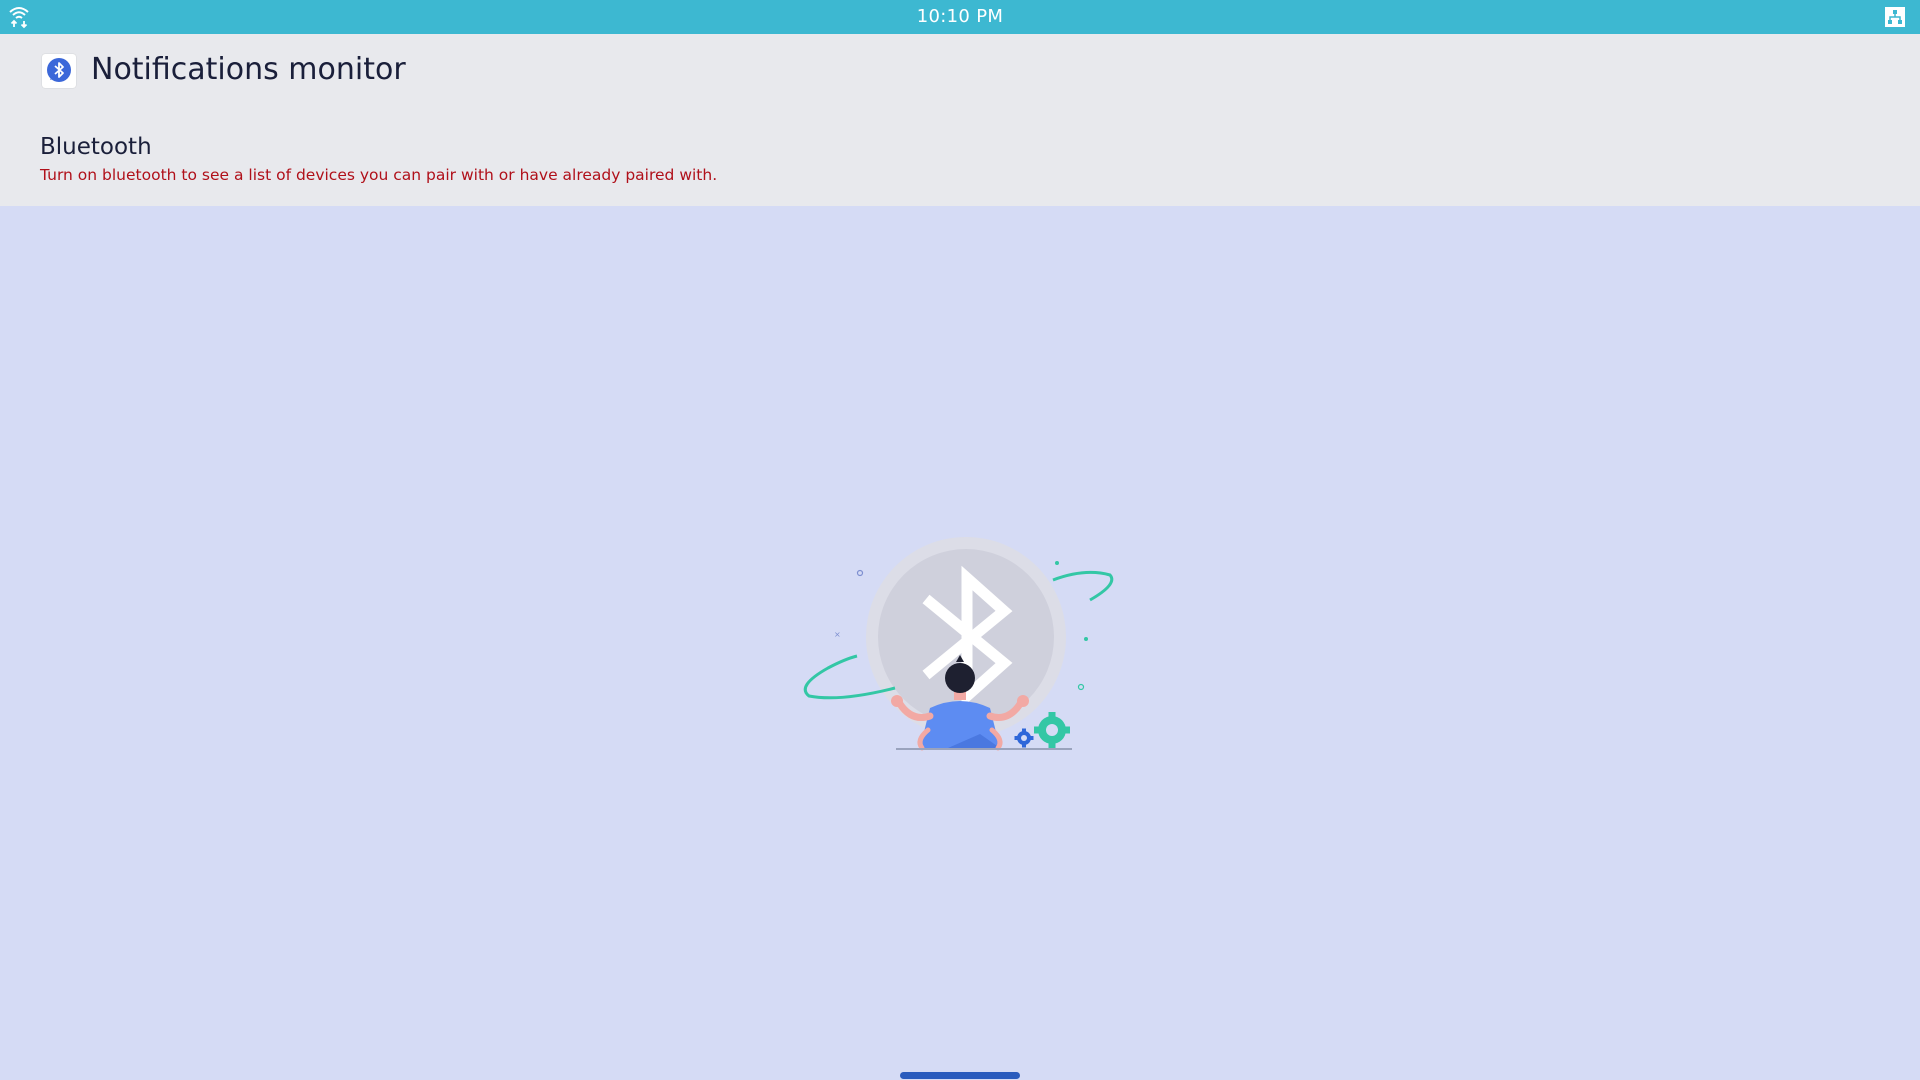  I want to click on network-icon, so click(1895, 17).